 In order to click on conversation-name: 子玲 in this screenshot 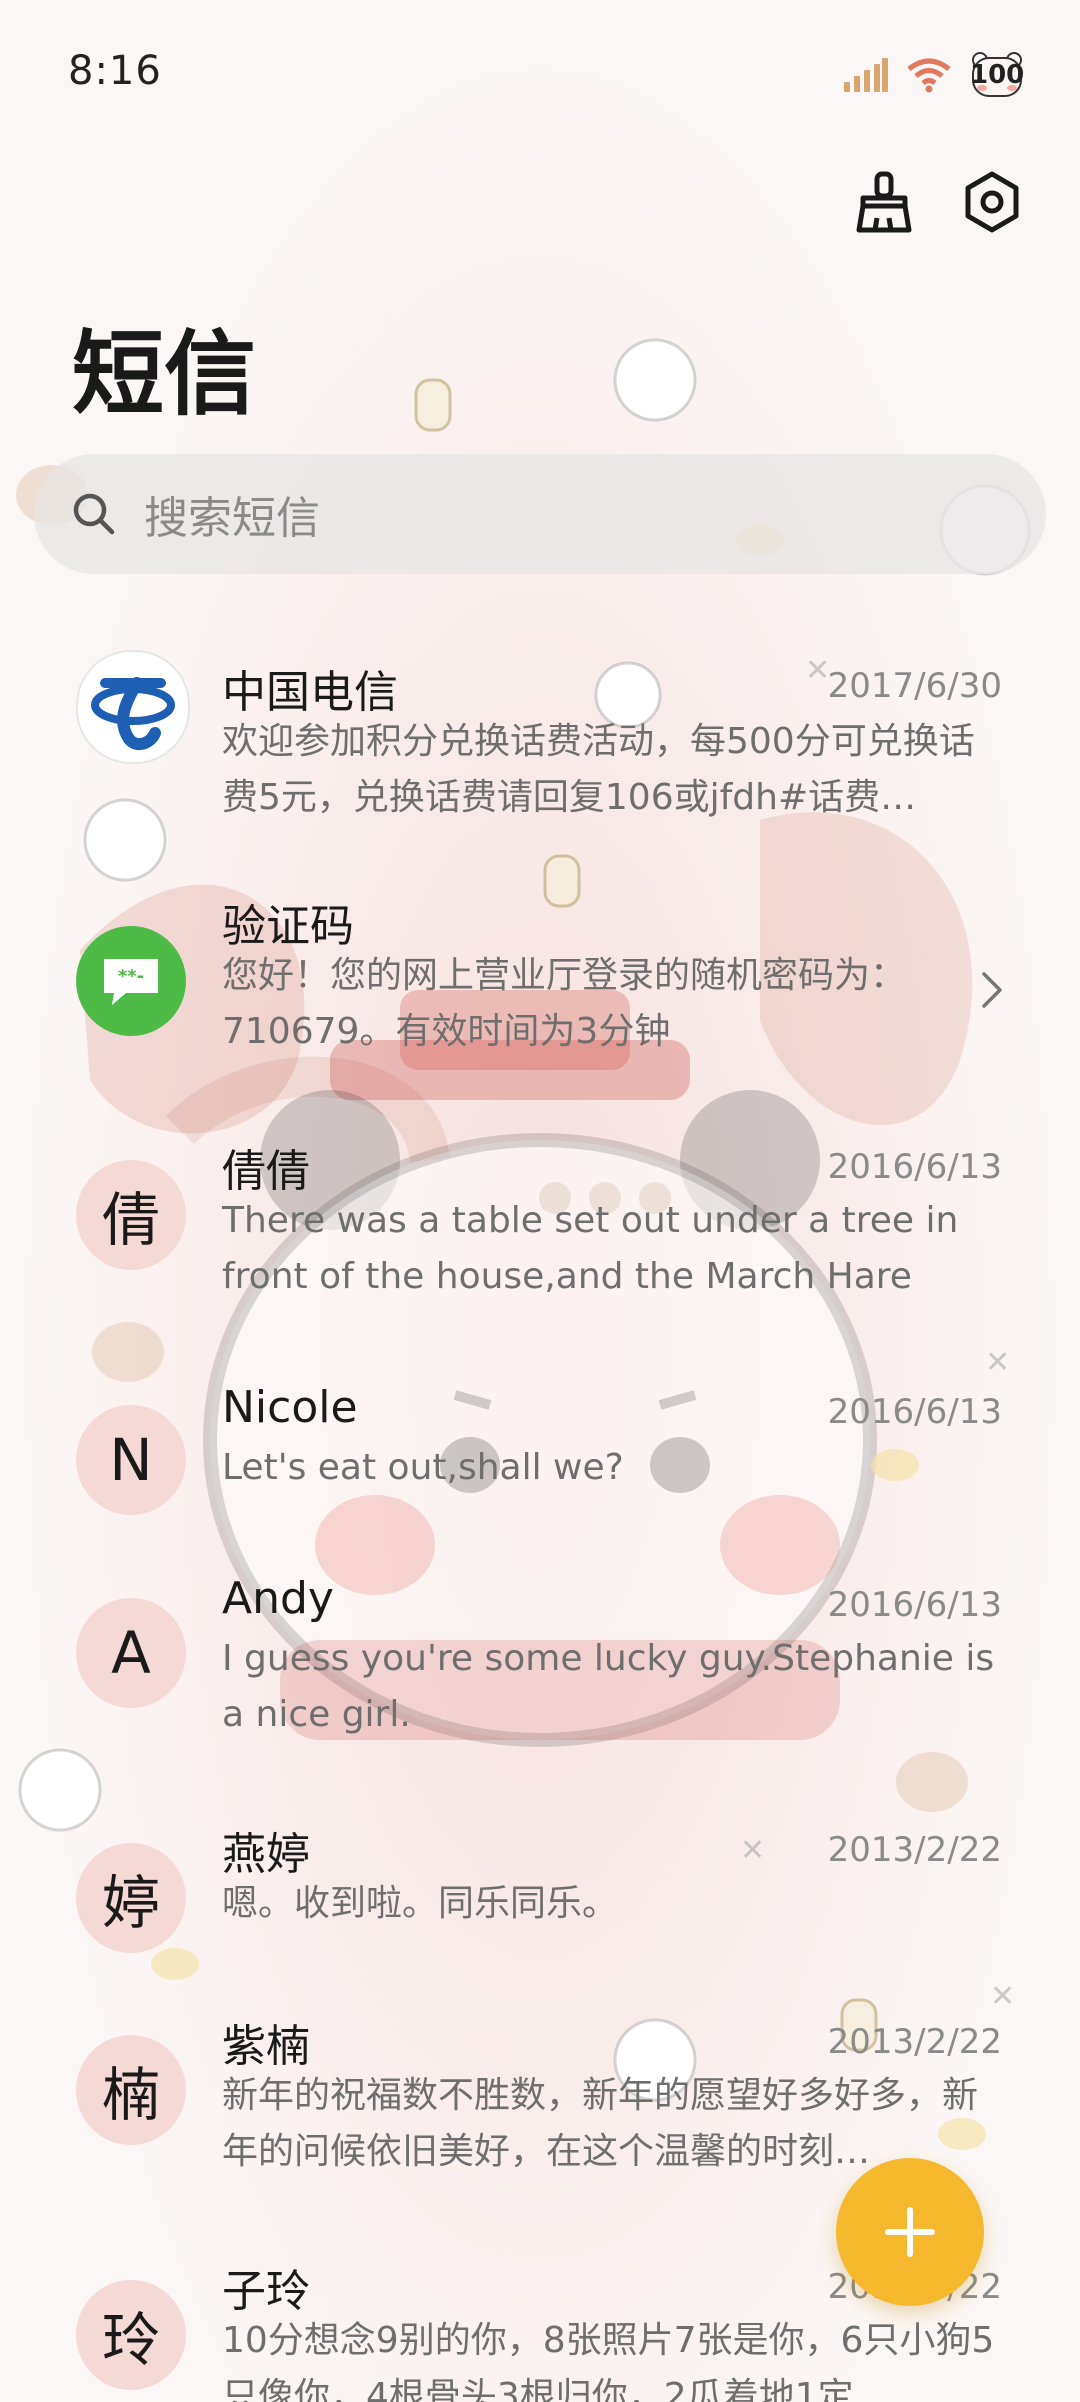, I will do `click(266, 2291)`.